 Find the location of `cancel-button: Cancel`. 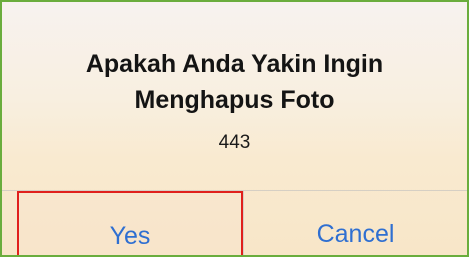

cancel-button: Cancel is located at coordinates (355, 223).